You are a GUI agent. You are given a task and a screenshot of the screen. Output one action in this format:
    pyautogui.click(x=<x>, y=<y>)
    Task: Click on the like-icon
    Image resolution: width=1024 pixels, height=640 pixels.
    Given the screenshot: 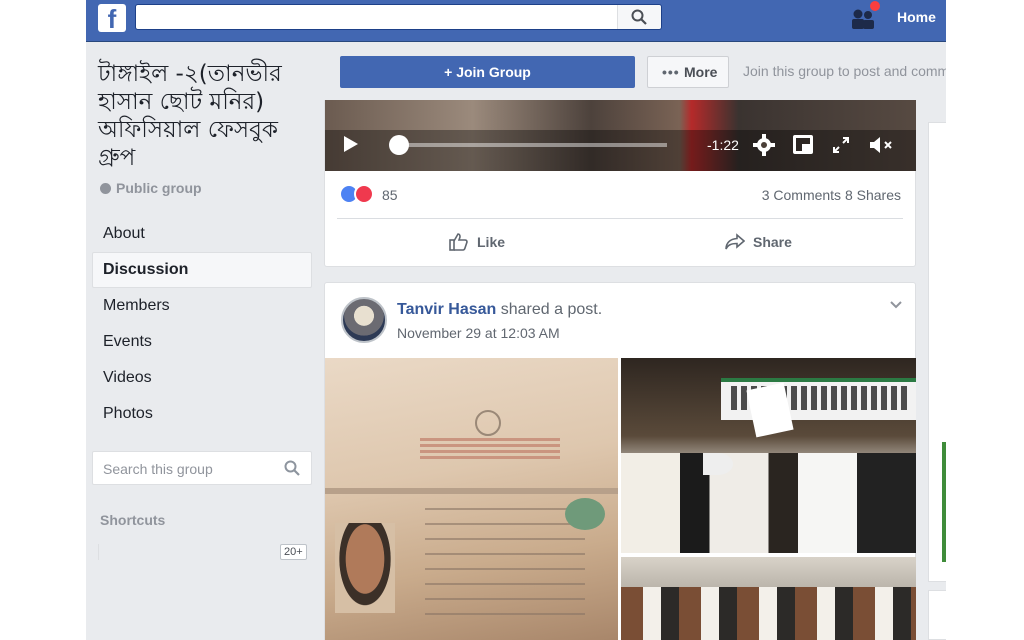 What is the action you would take?
    pyautogui.click(x=458, y=242)
    